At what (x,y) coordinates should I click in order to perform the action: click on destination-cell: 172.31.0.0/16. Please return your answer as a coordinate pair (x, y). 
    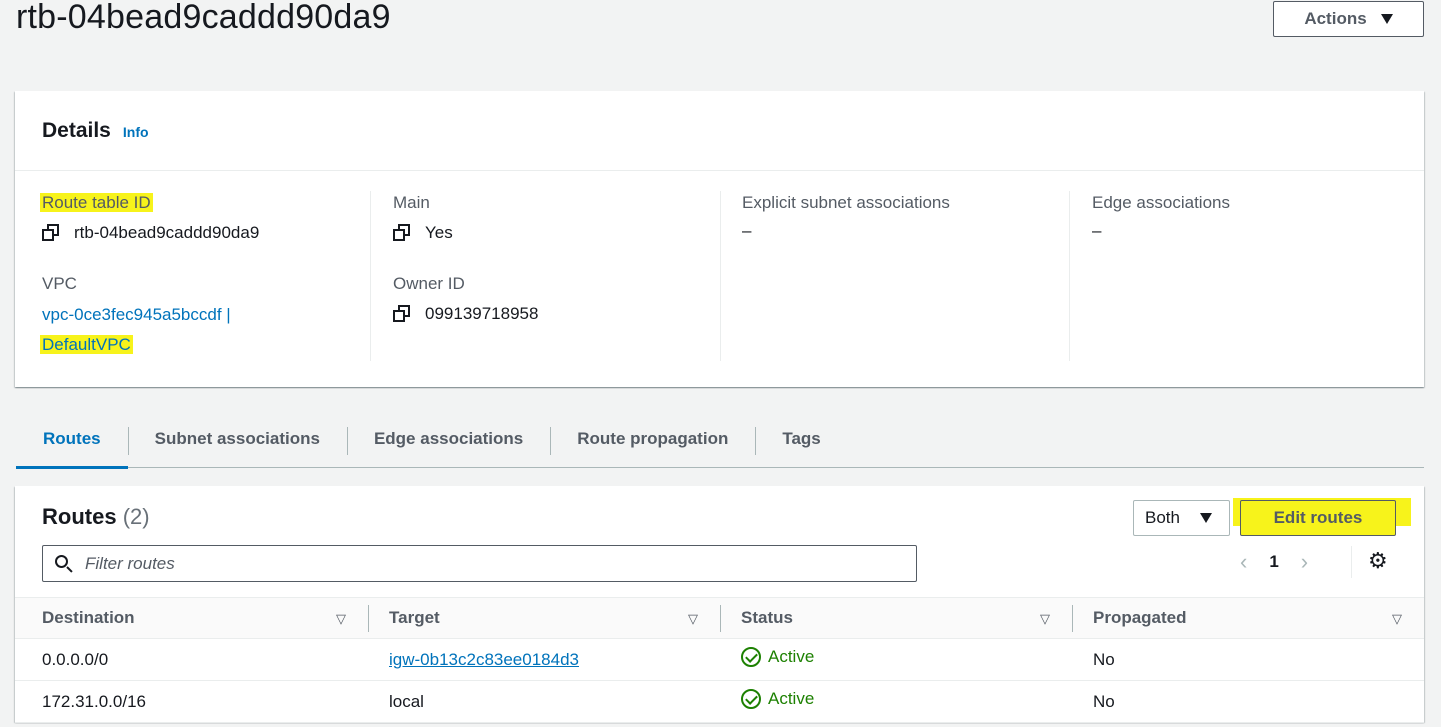
    Looking at the image, I should click on (191, 701).